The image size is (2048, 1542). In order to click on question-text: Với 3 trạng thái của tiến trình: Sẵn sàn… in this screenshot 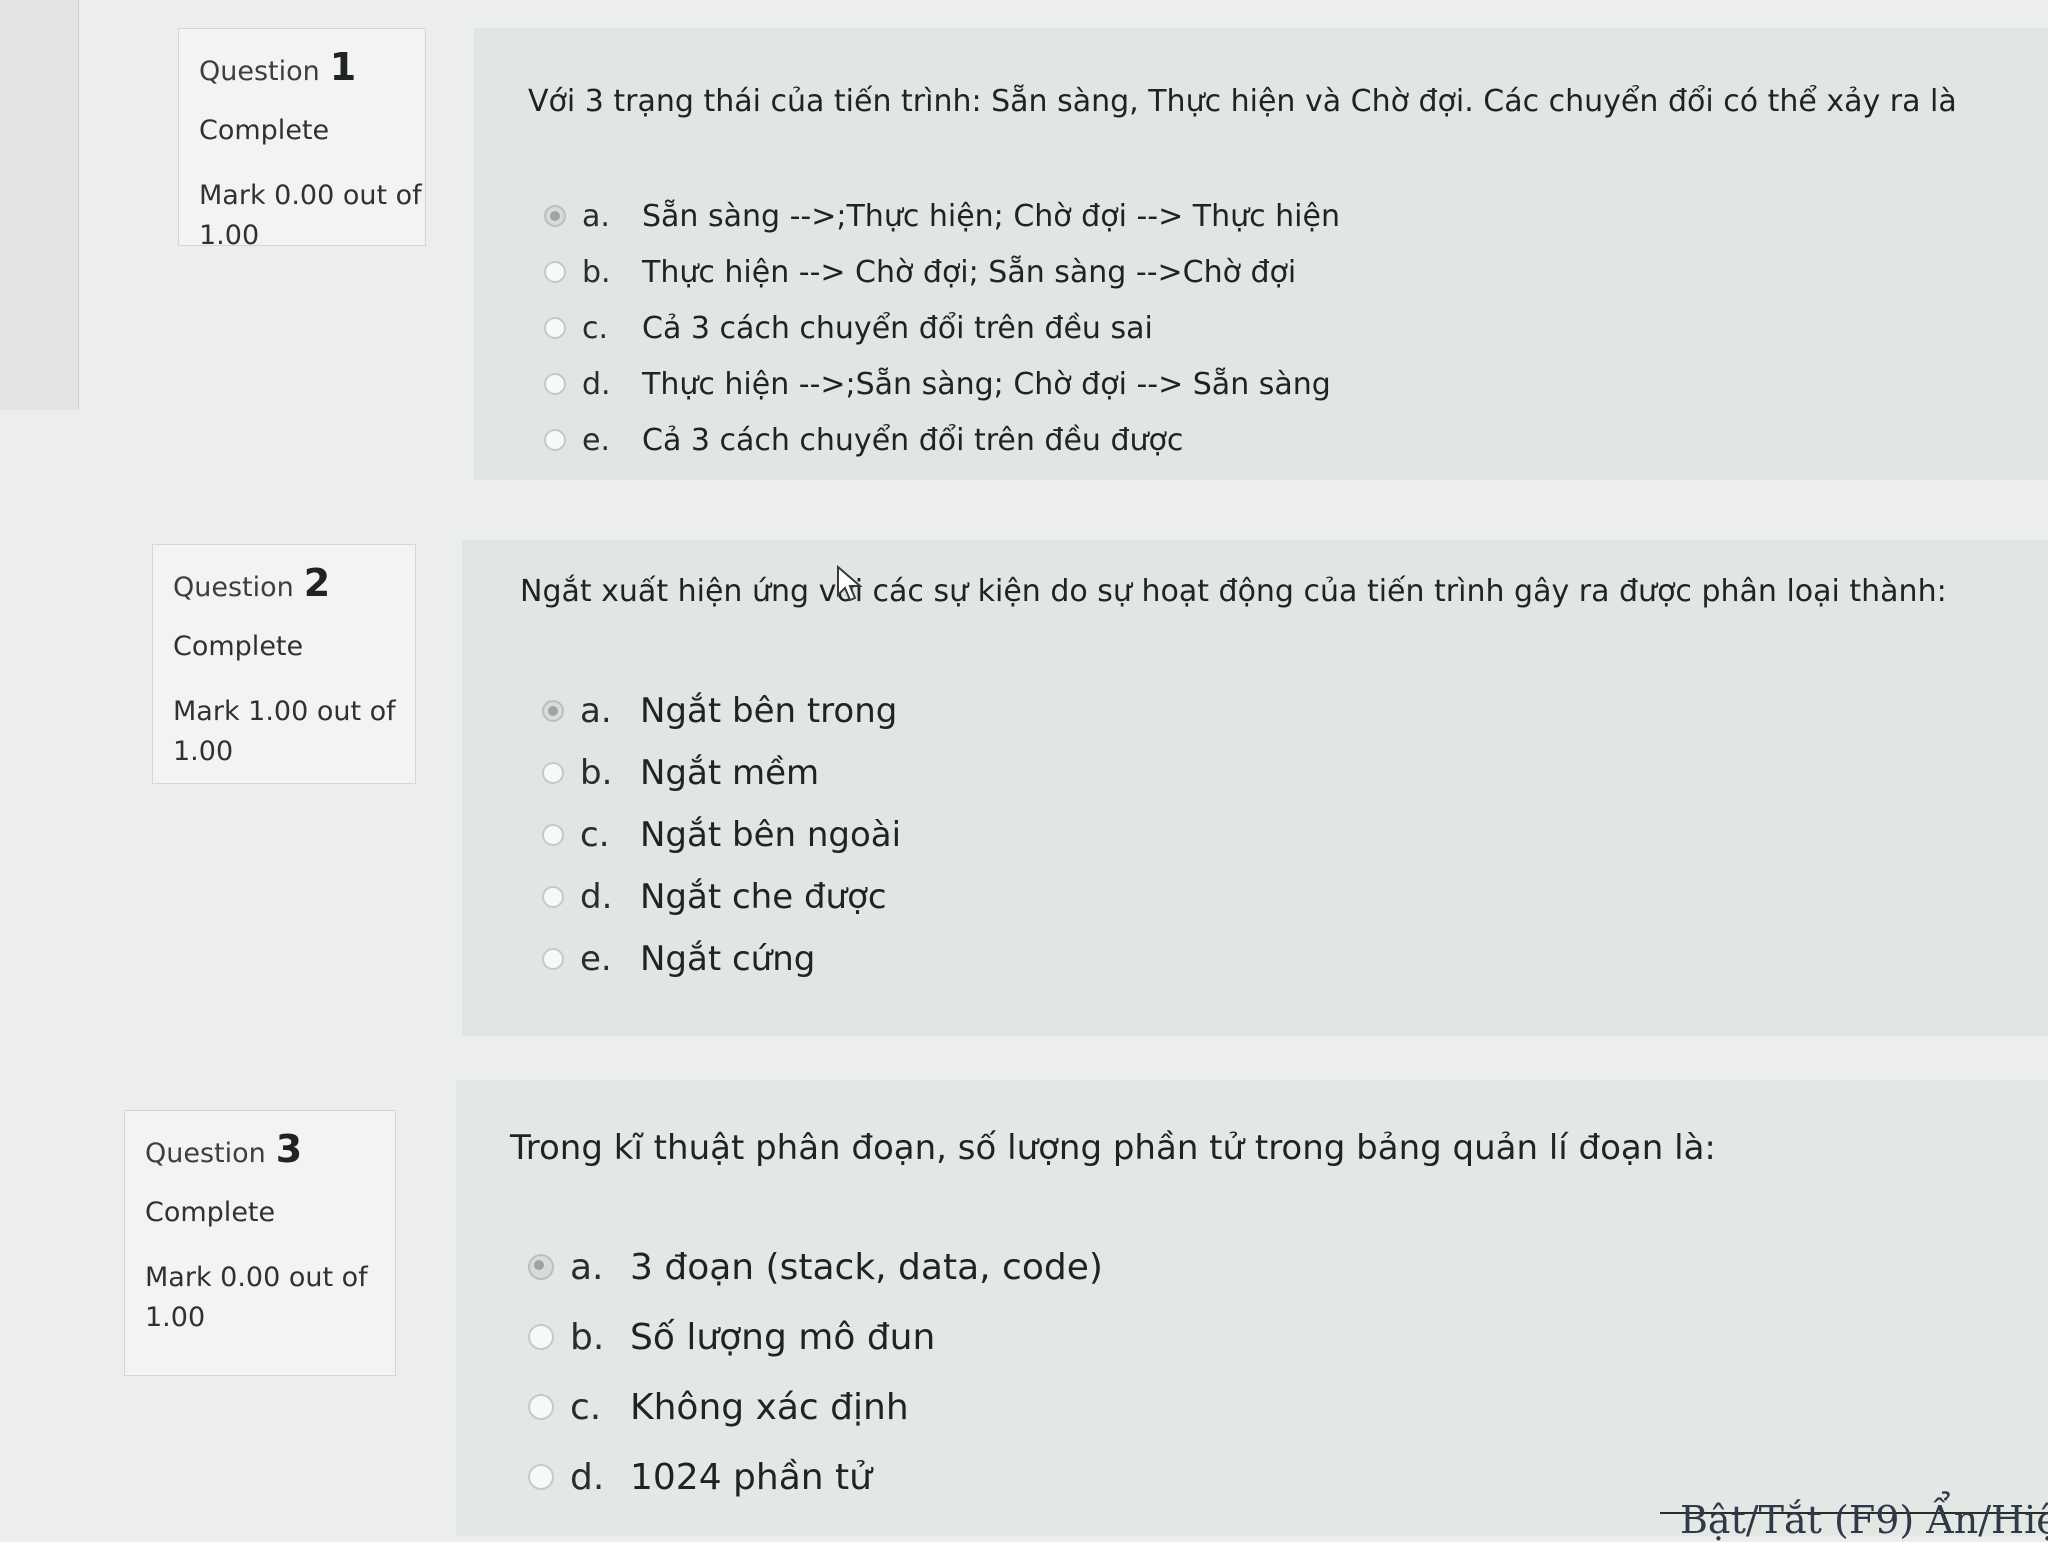, I will do `click(1242, 101)`.